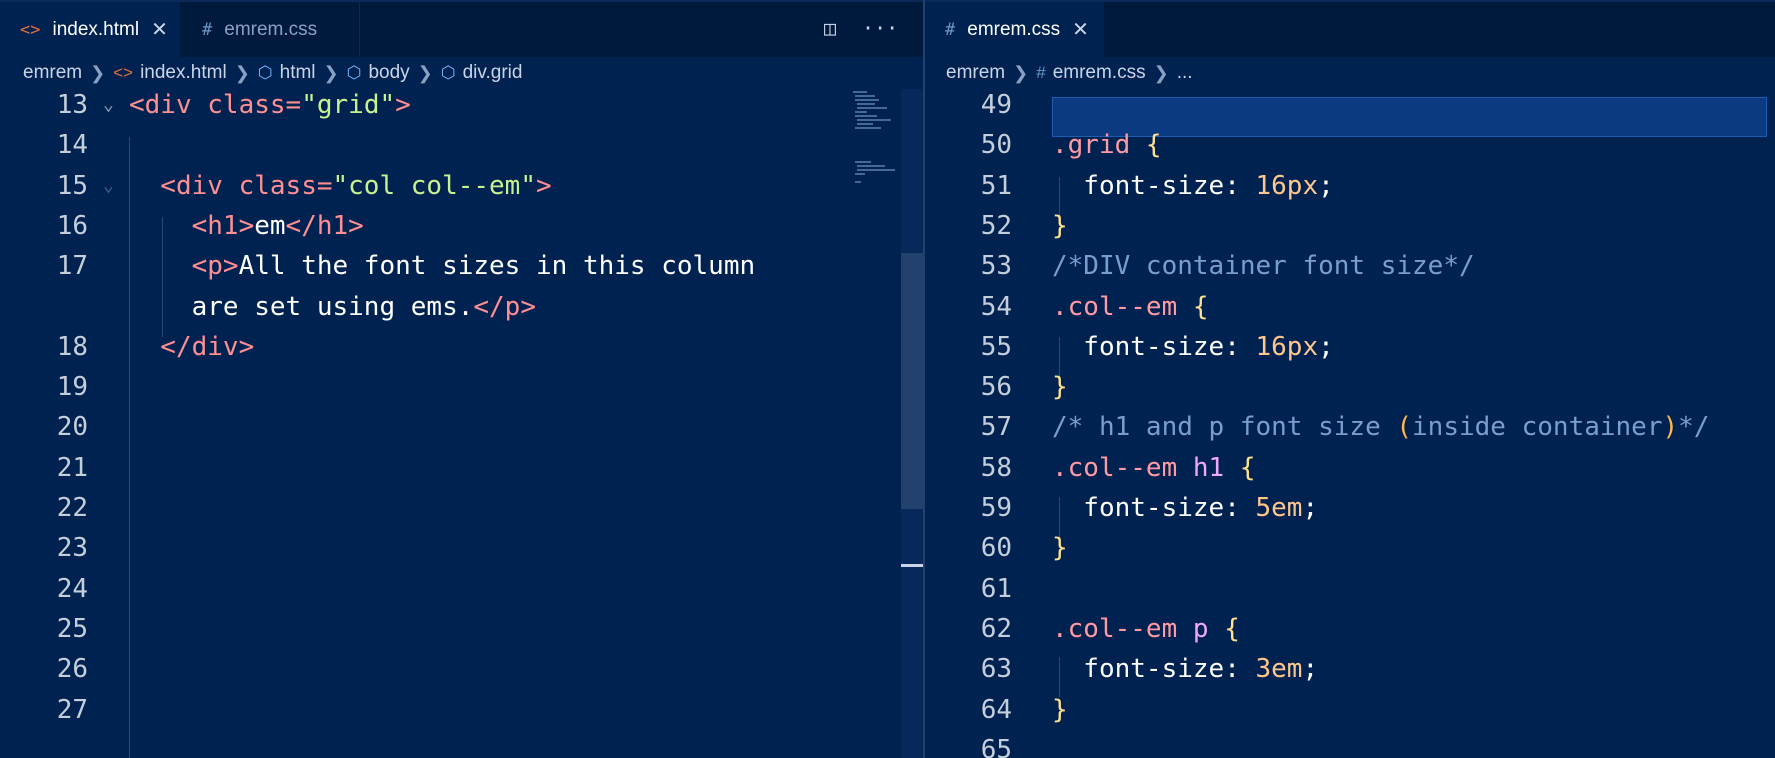 The image size is (1775, 758). I want to click on code-token: </div>, so click(192, 346).